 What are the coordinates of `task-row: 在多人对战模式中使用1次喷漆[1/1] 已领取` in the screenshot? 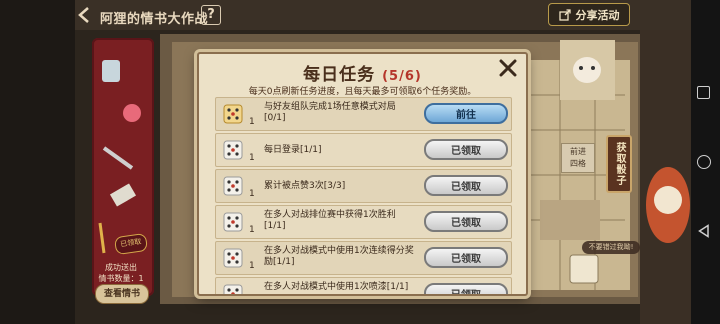 It's located at (363, 285).